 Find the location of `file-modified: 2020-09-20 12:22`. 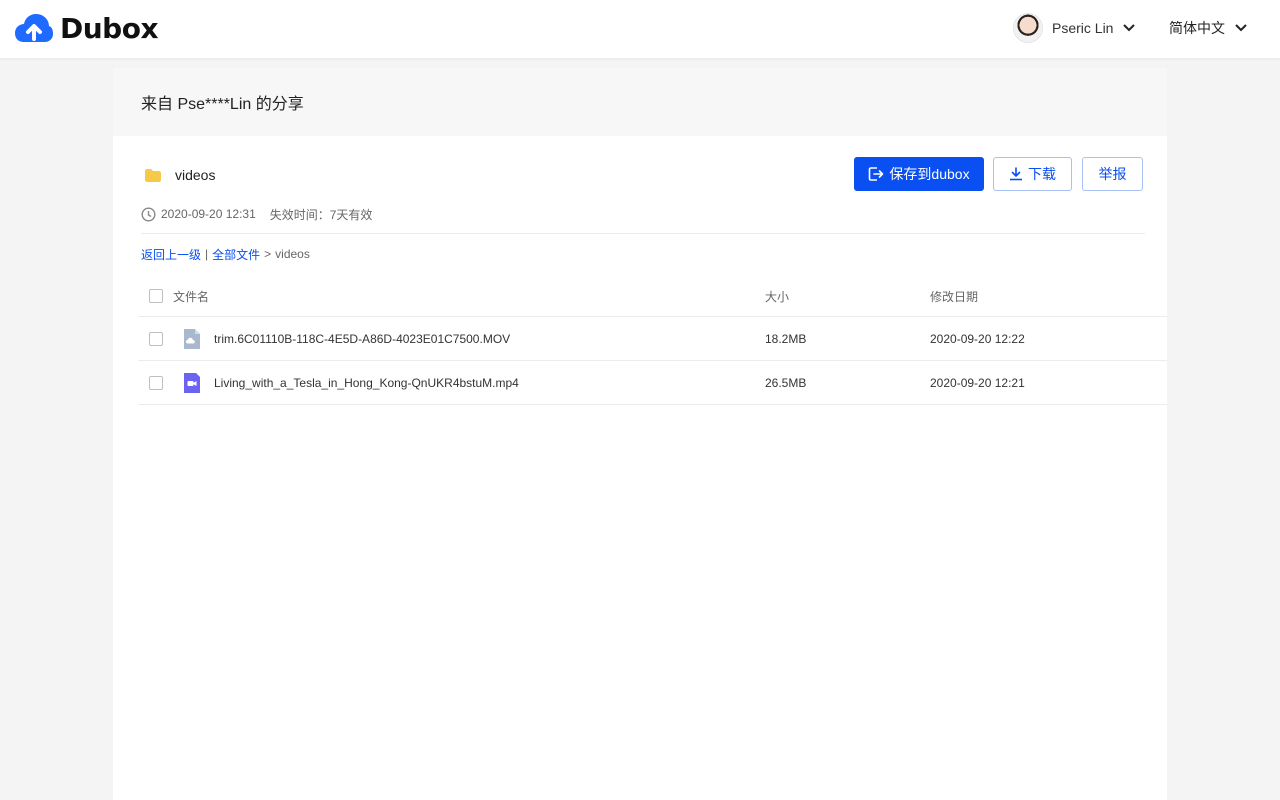

file-modified: 2020-09-20 12:22 is located at coordinates (977, 339).